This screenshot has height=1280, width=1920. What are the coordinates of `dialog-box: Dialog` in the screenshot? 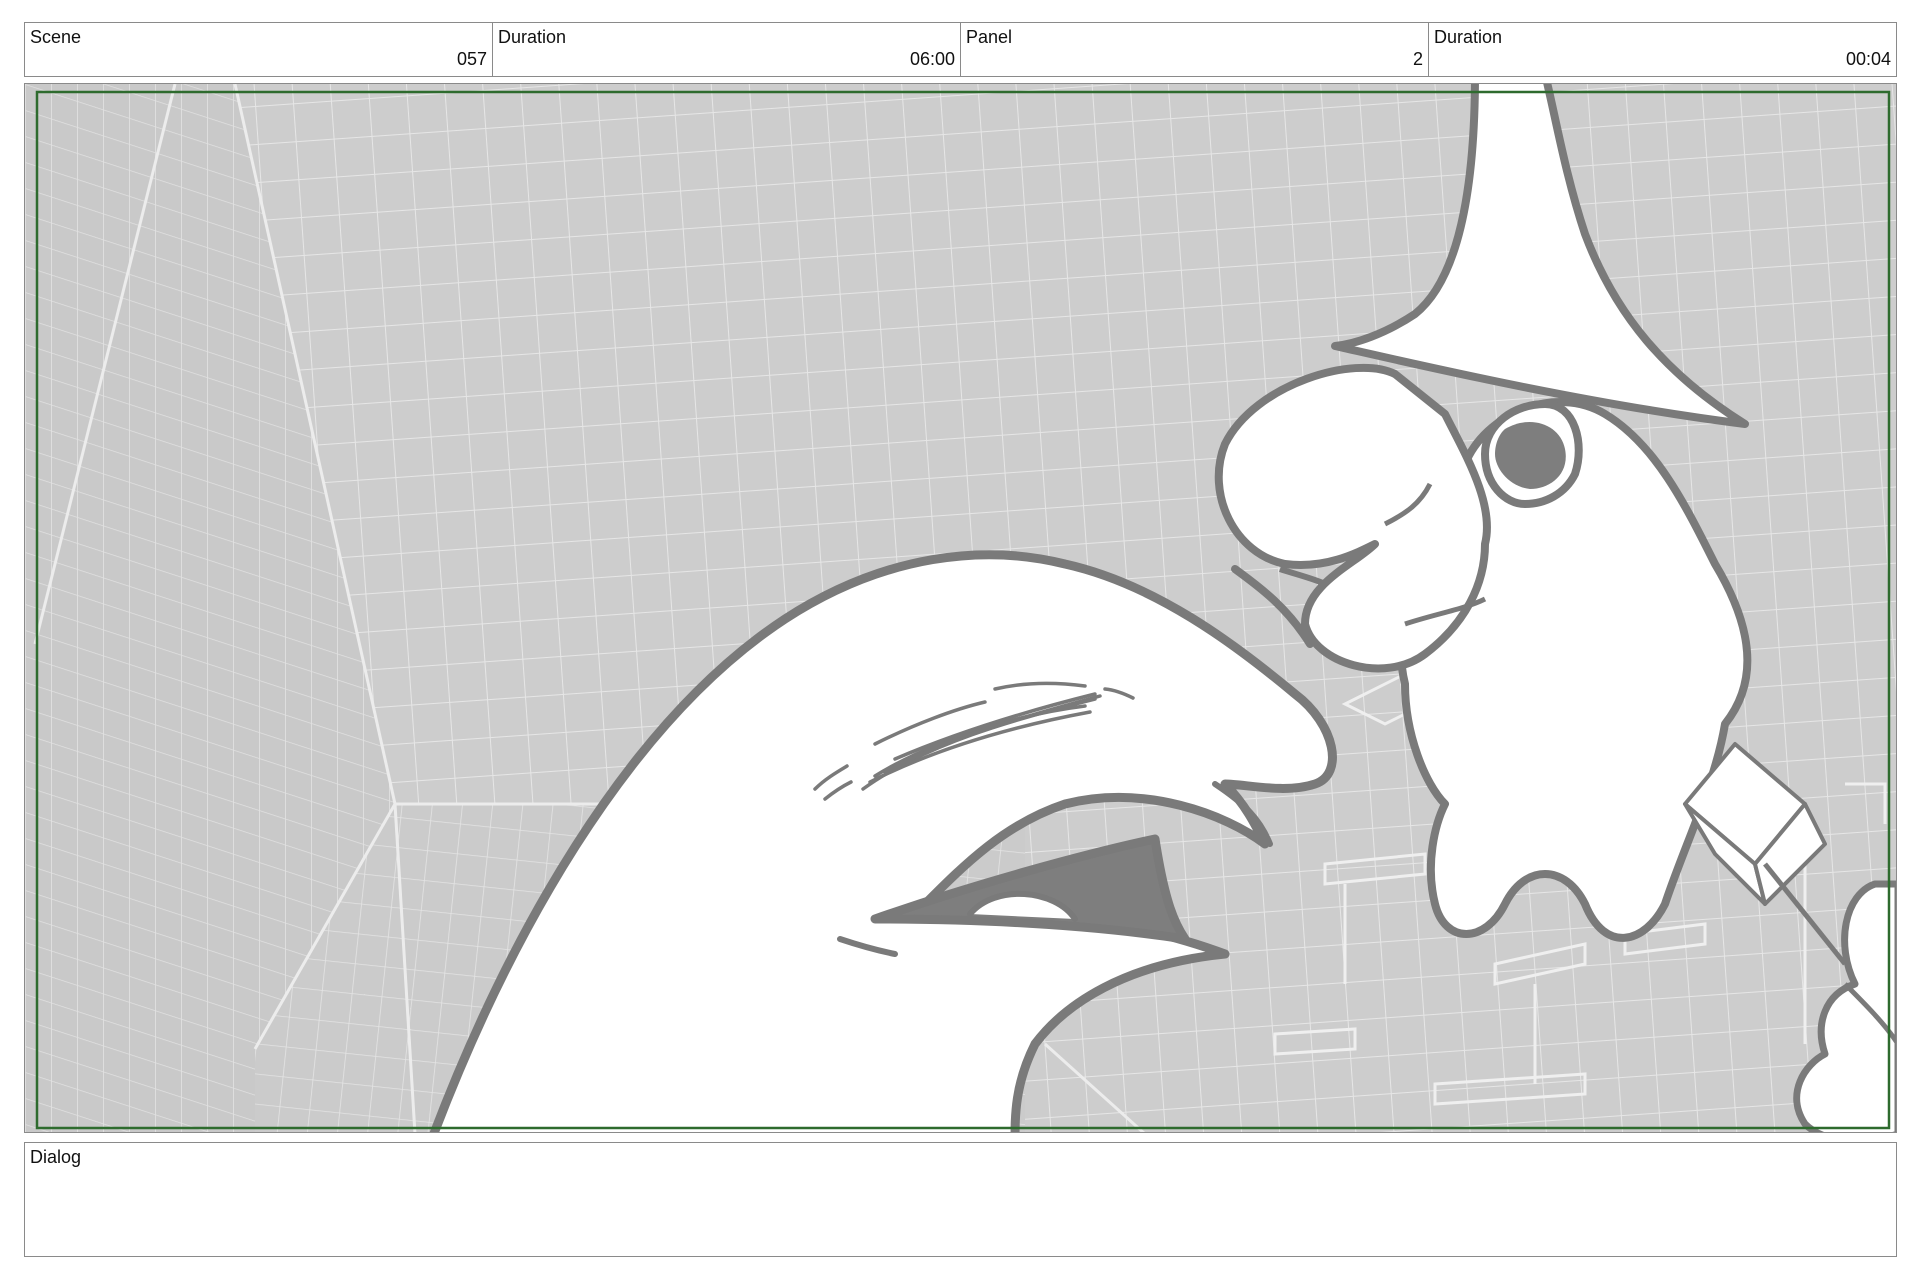 It's located at (960, 1199).